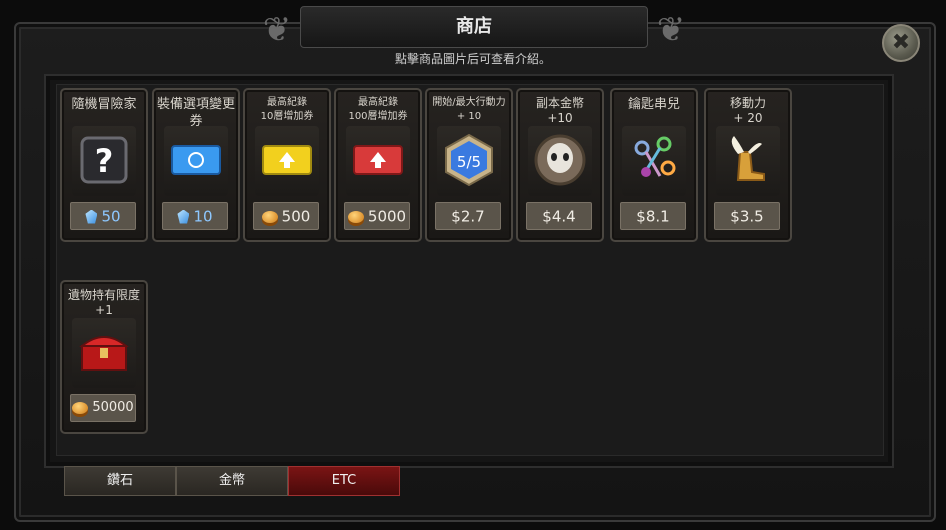  What do you see at coordinates (474, 27) in the screenshot?
I see `window-title: 商店` at bounding box center [474, 27].